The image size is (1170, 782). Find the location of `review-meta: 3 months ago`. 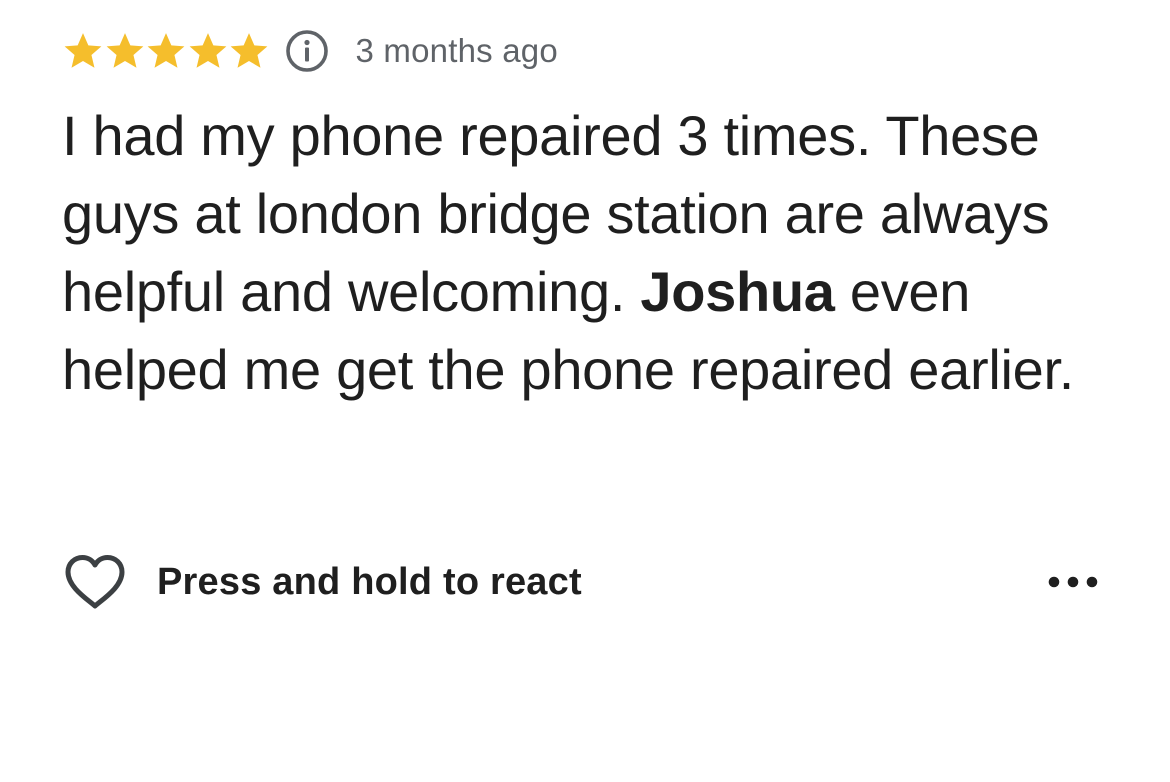

review-meta: 3 months ago is located at coordinates (310, 51).